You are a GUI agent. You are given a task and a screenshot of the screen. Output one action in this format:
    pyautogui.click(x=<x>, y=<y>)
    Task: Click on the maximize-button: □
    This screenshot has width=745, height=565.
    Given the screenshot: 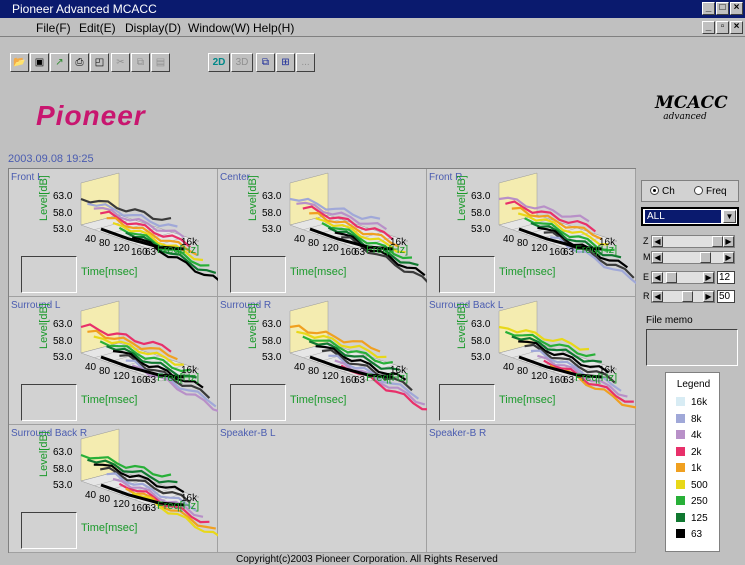 What is the action you would take?
    pyautogui.click(x=722, y=8)
    